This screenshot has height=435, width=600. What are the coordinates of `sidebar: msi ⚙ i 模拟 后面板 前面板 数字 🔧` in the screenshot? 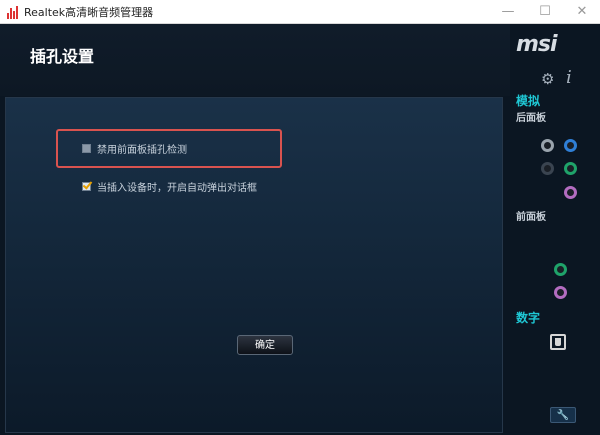 It's located at (554, 229).